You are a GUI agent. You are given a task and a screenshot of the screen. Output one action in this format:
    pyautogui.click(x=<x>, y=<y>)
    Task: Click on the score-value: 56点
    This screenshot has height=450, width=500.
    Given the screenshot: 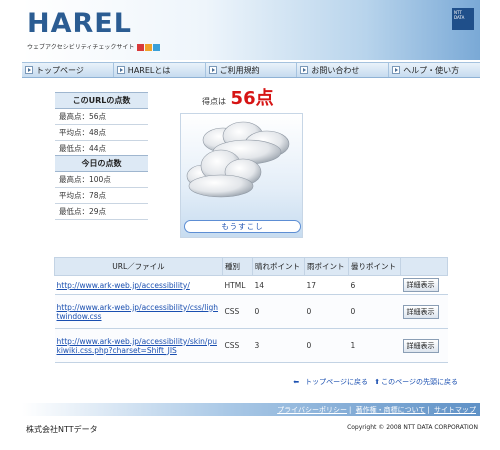 What is the action you would take?
    pyautogui.click(x=252, y=98)
    